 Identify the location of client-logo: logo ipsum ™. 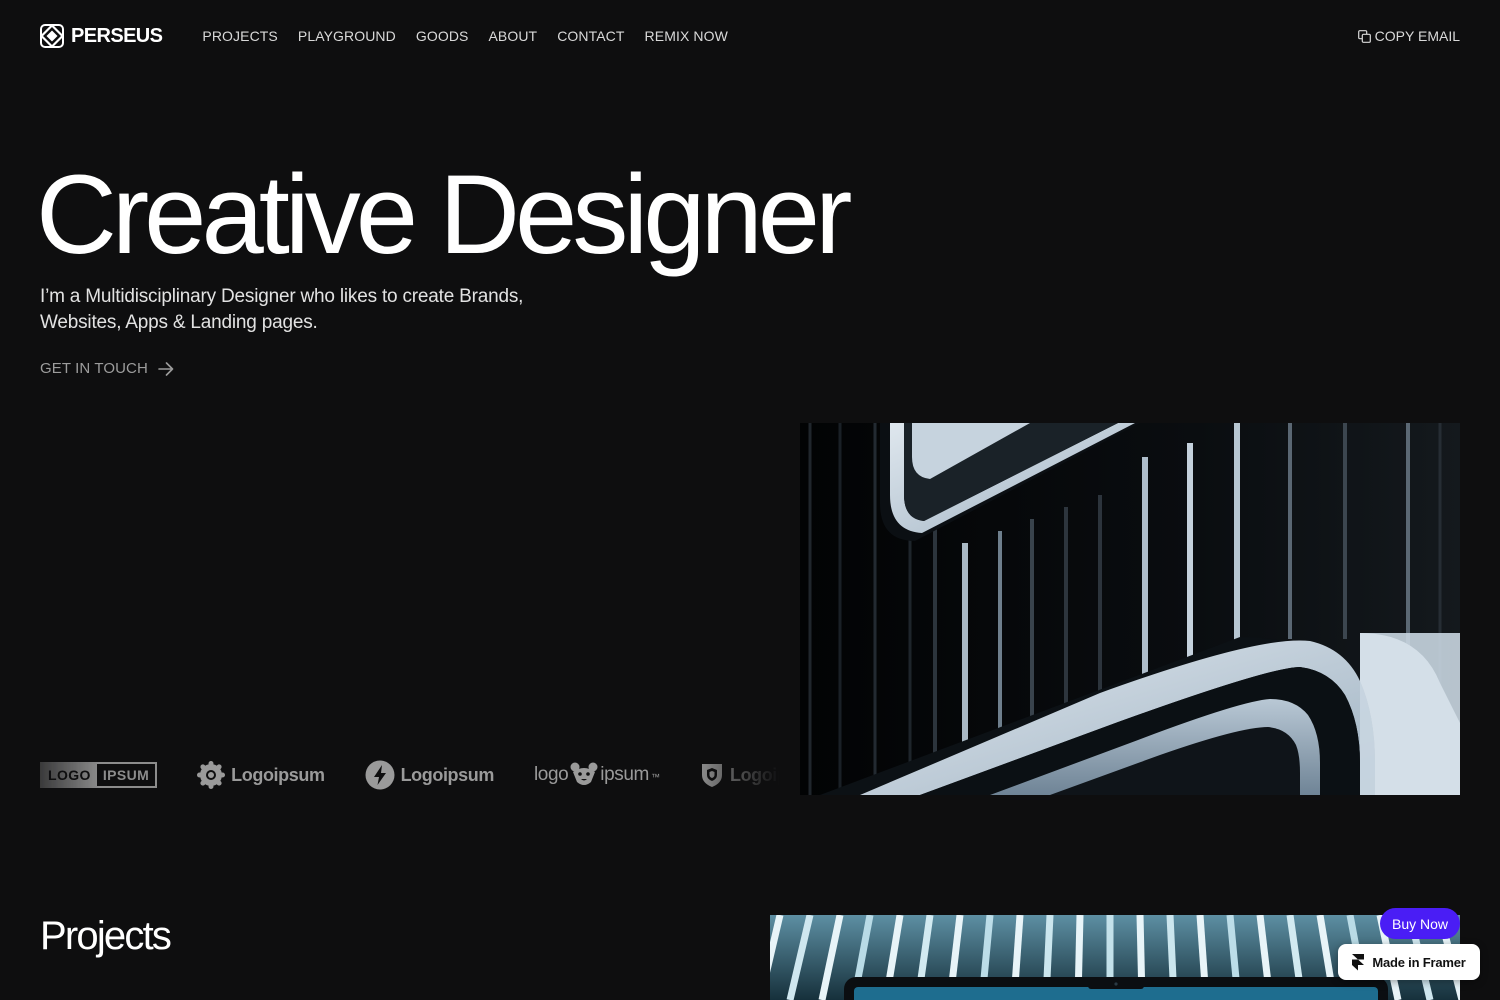
(597, 775).